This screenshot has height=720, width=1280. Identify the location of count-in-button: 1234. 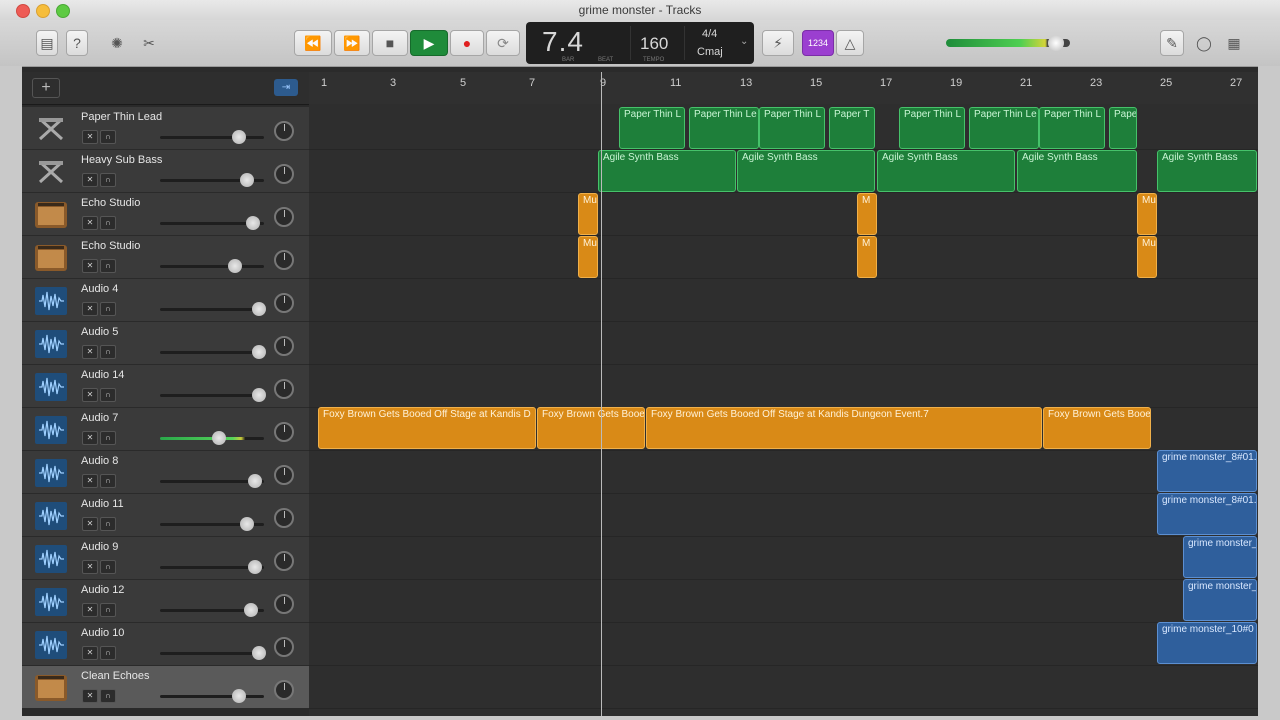
(818, 43).